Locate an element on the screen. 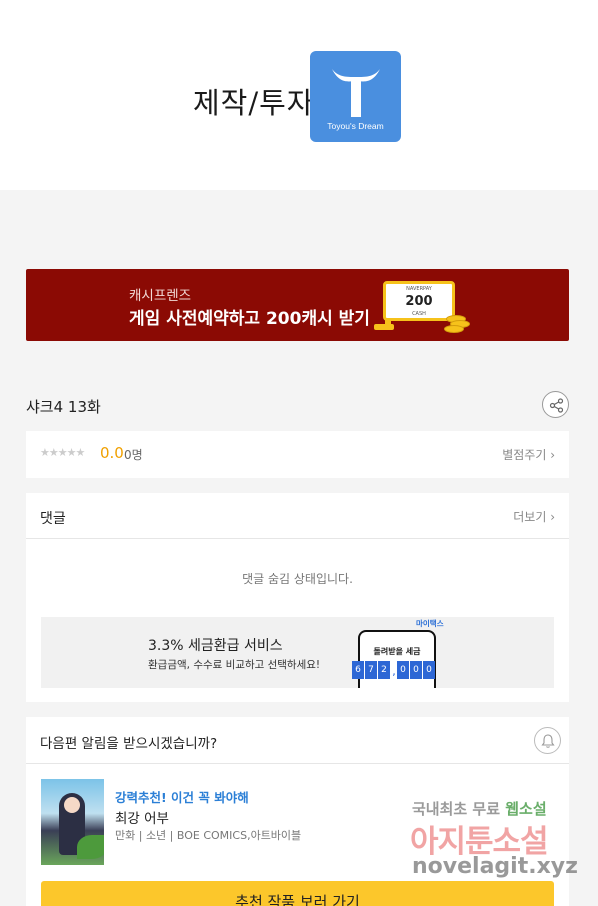  banner-subtitle: 캐시프렌즈 is located at coordinates (160, 296).